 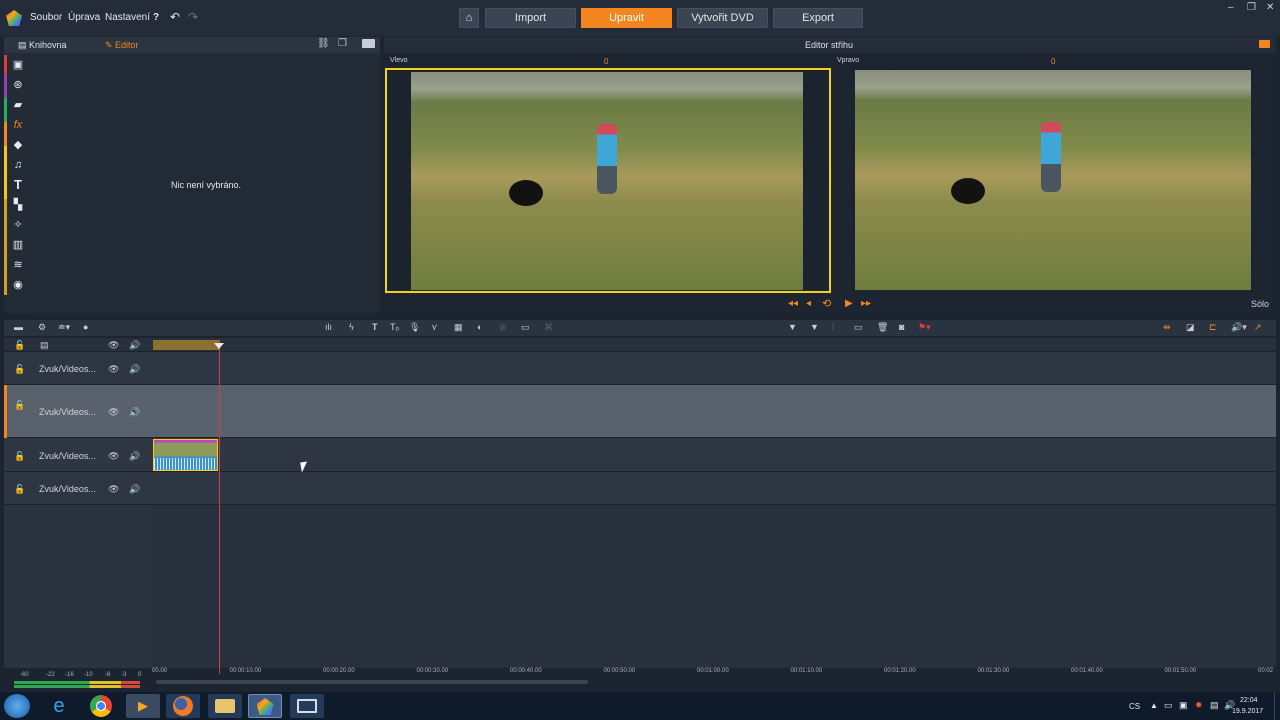 I want to click on subtitle-icon: Tₒ, so click(x=394, y=327).